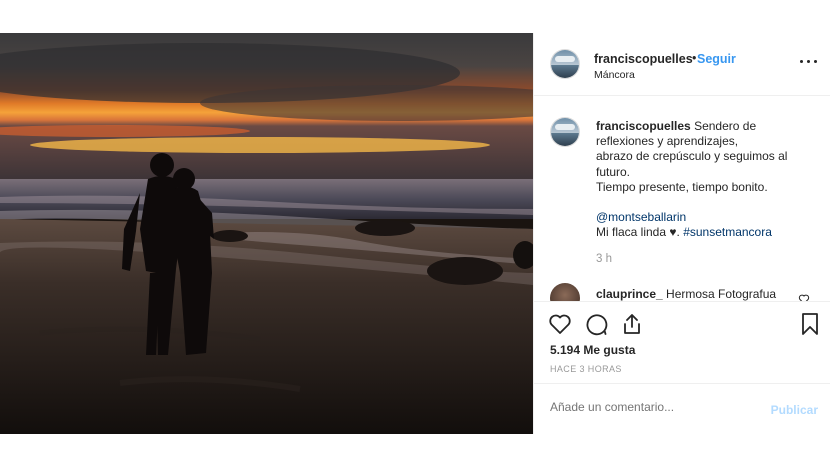 The height and width of the screenshot is (467, 830). I want to click on author-username: franciscopuelles, so click(643, 59).